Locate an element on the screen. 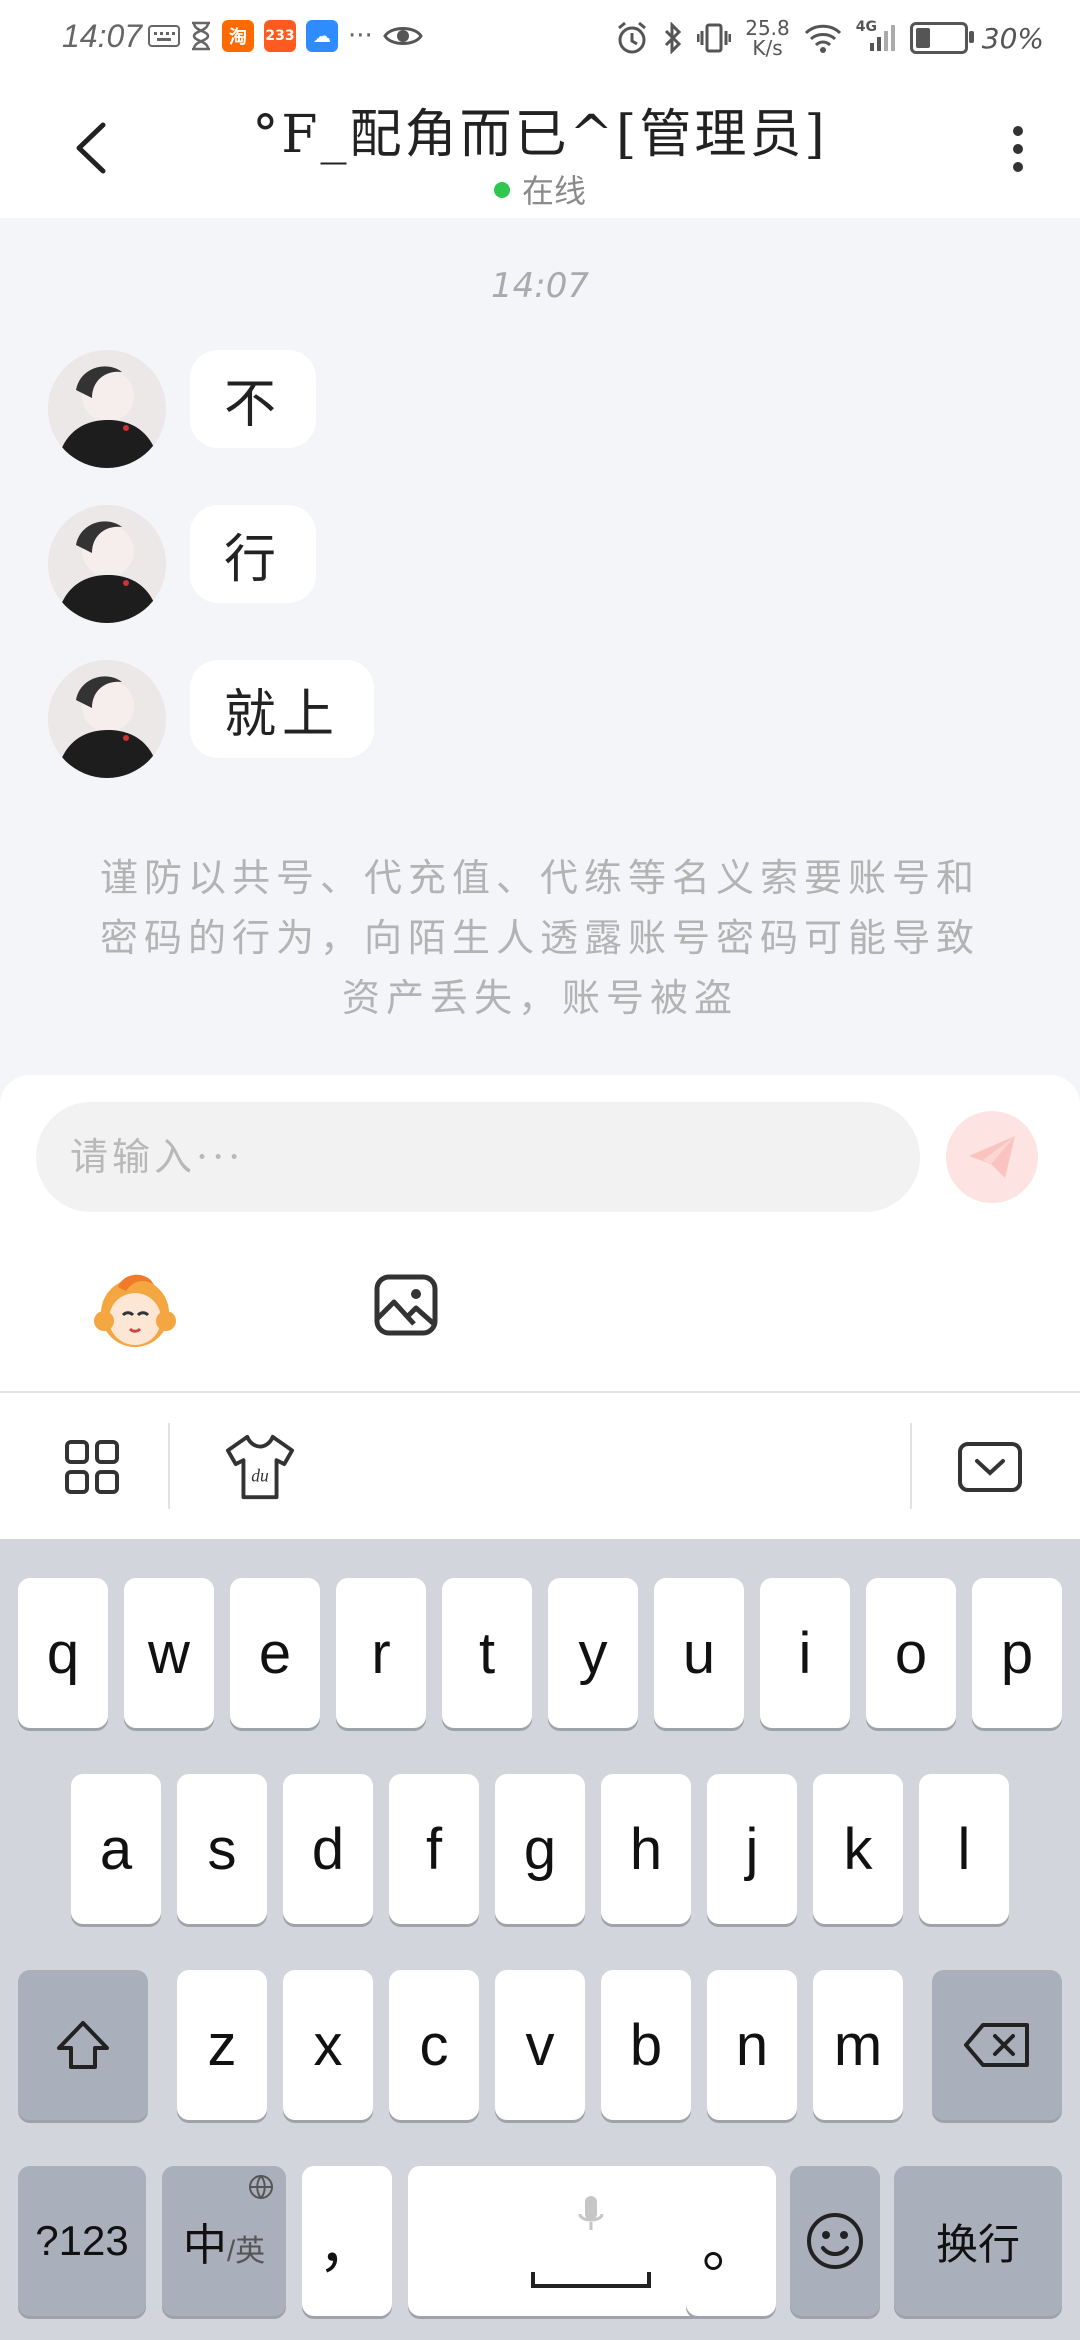 The width and height of the screenshot is (1080, 2340). language-key-main: 中 is located at coordinates (204, 2245).